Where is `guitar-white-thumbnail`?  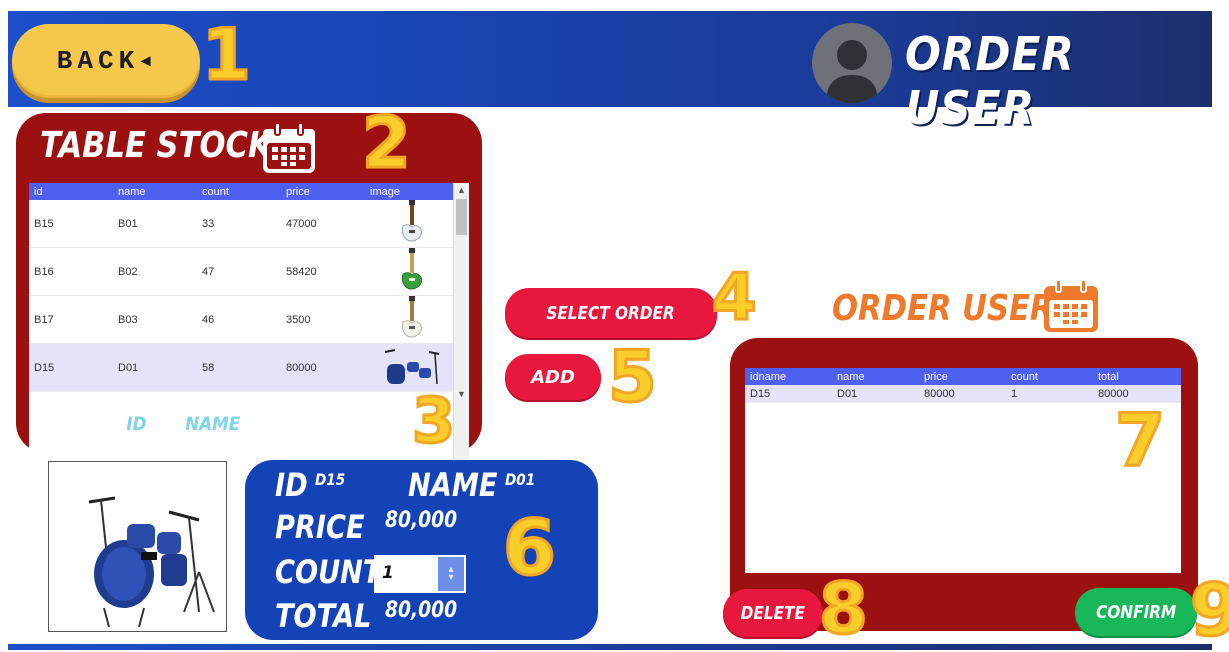
guitar-white-thumbnail is located at coordinates (409, 223).